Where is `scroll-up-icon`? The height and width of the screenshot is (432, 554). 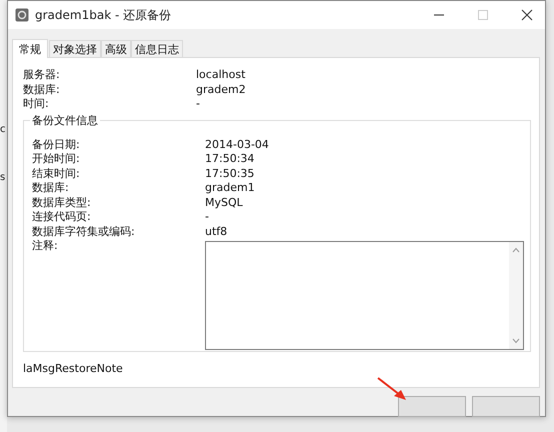
scroll-up-icon is located at coordinates (516, 250).